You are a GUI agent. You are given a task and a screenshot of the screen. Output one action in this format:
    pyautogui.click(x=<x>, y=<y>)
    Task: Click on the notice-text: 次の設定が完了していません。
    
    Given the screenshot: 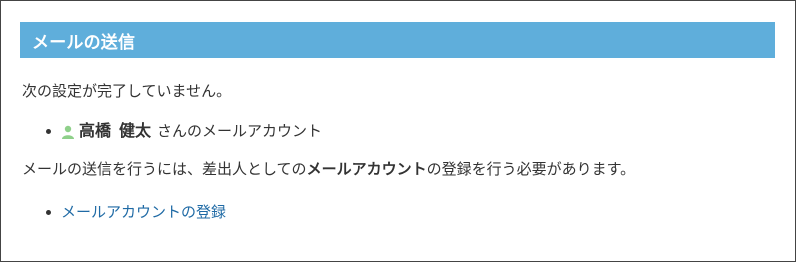 What is the action you would take?
    pyautogui.click(x=127, y=91)
    